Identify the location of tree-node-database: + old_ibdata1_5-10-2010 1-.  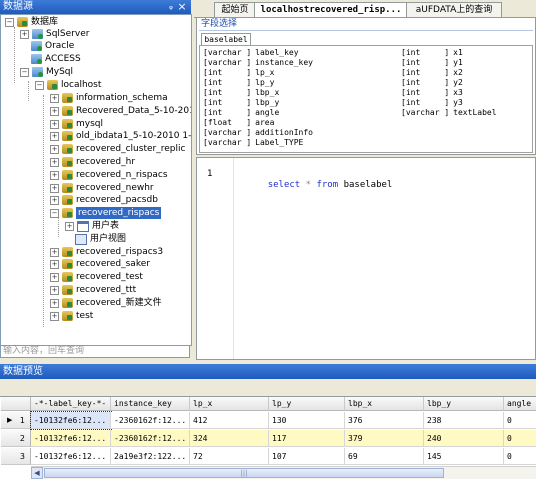
(120, 136).